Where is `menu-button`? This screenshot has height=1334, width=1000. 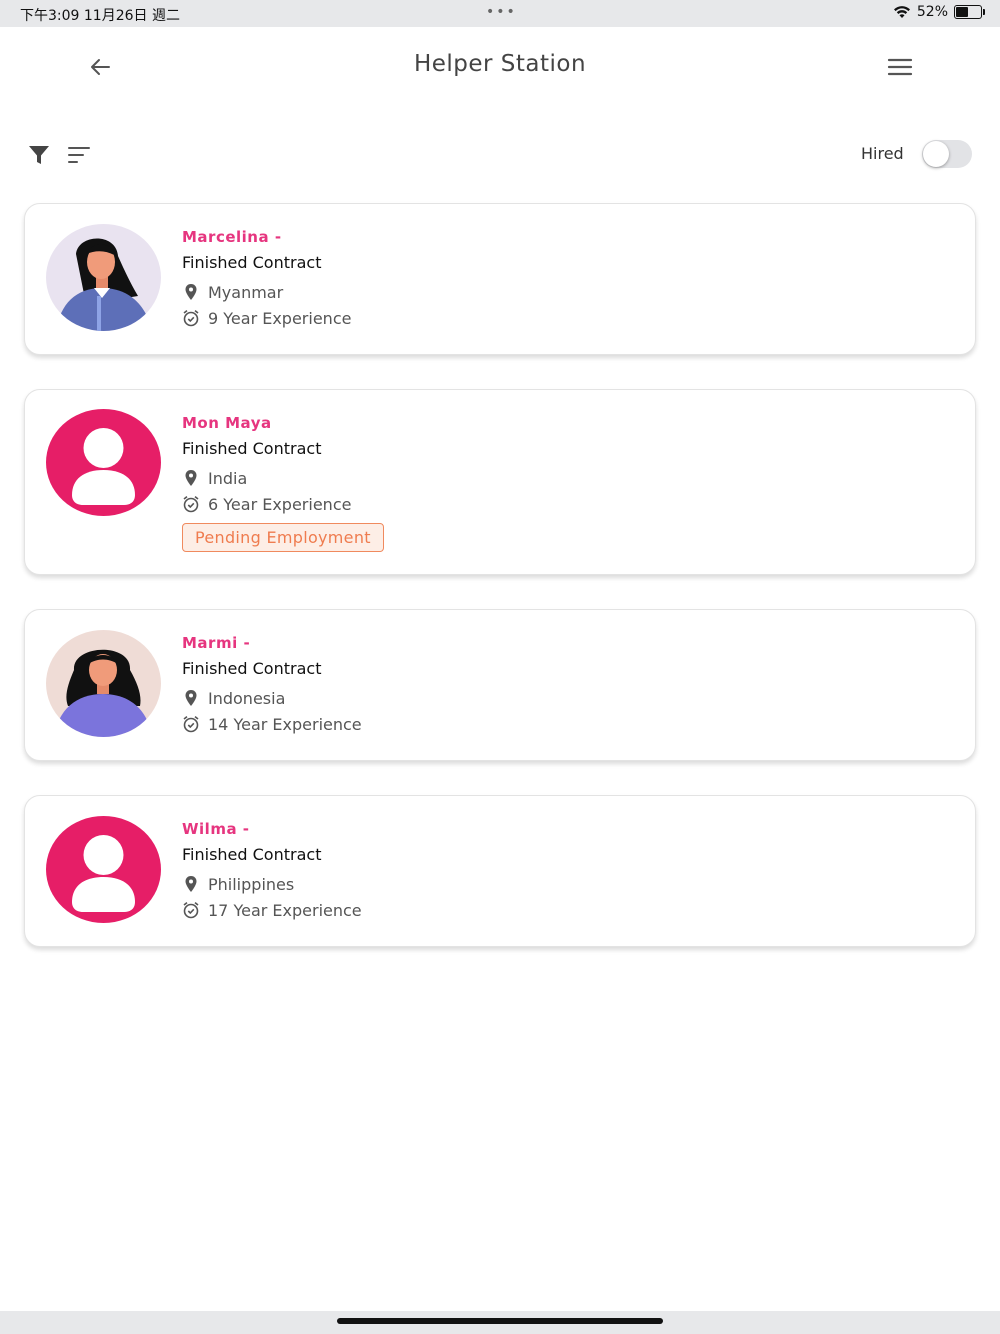 menu-button is located at coordinates (900, 67).